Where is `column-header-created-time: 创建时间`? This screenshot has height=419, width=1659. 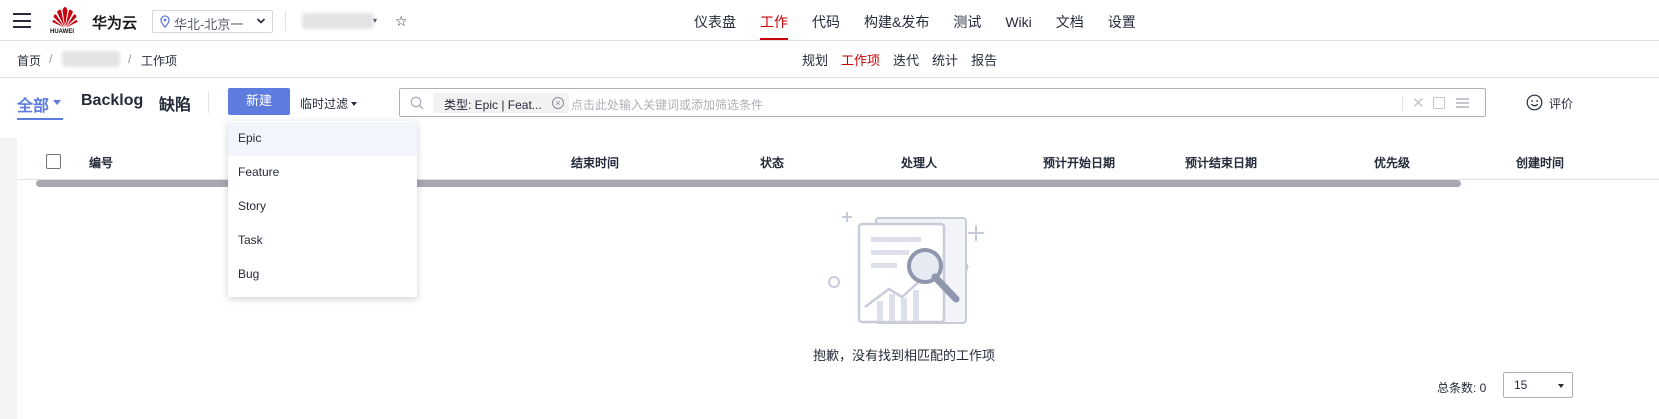 column-header-created-time: 创建时间 is located at coordinates (1540, 162).